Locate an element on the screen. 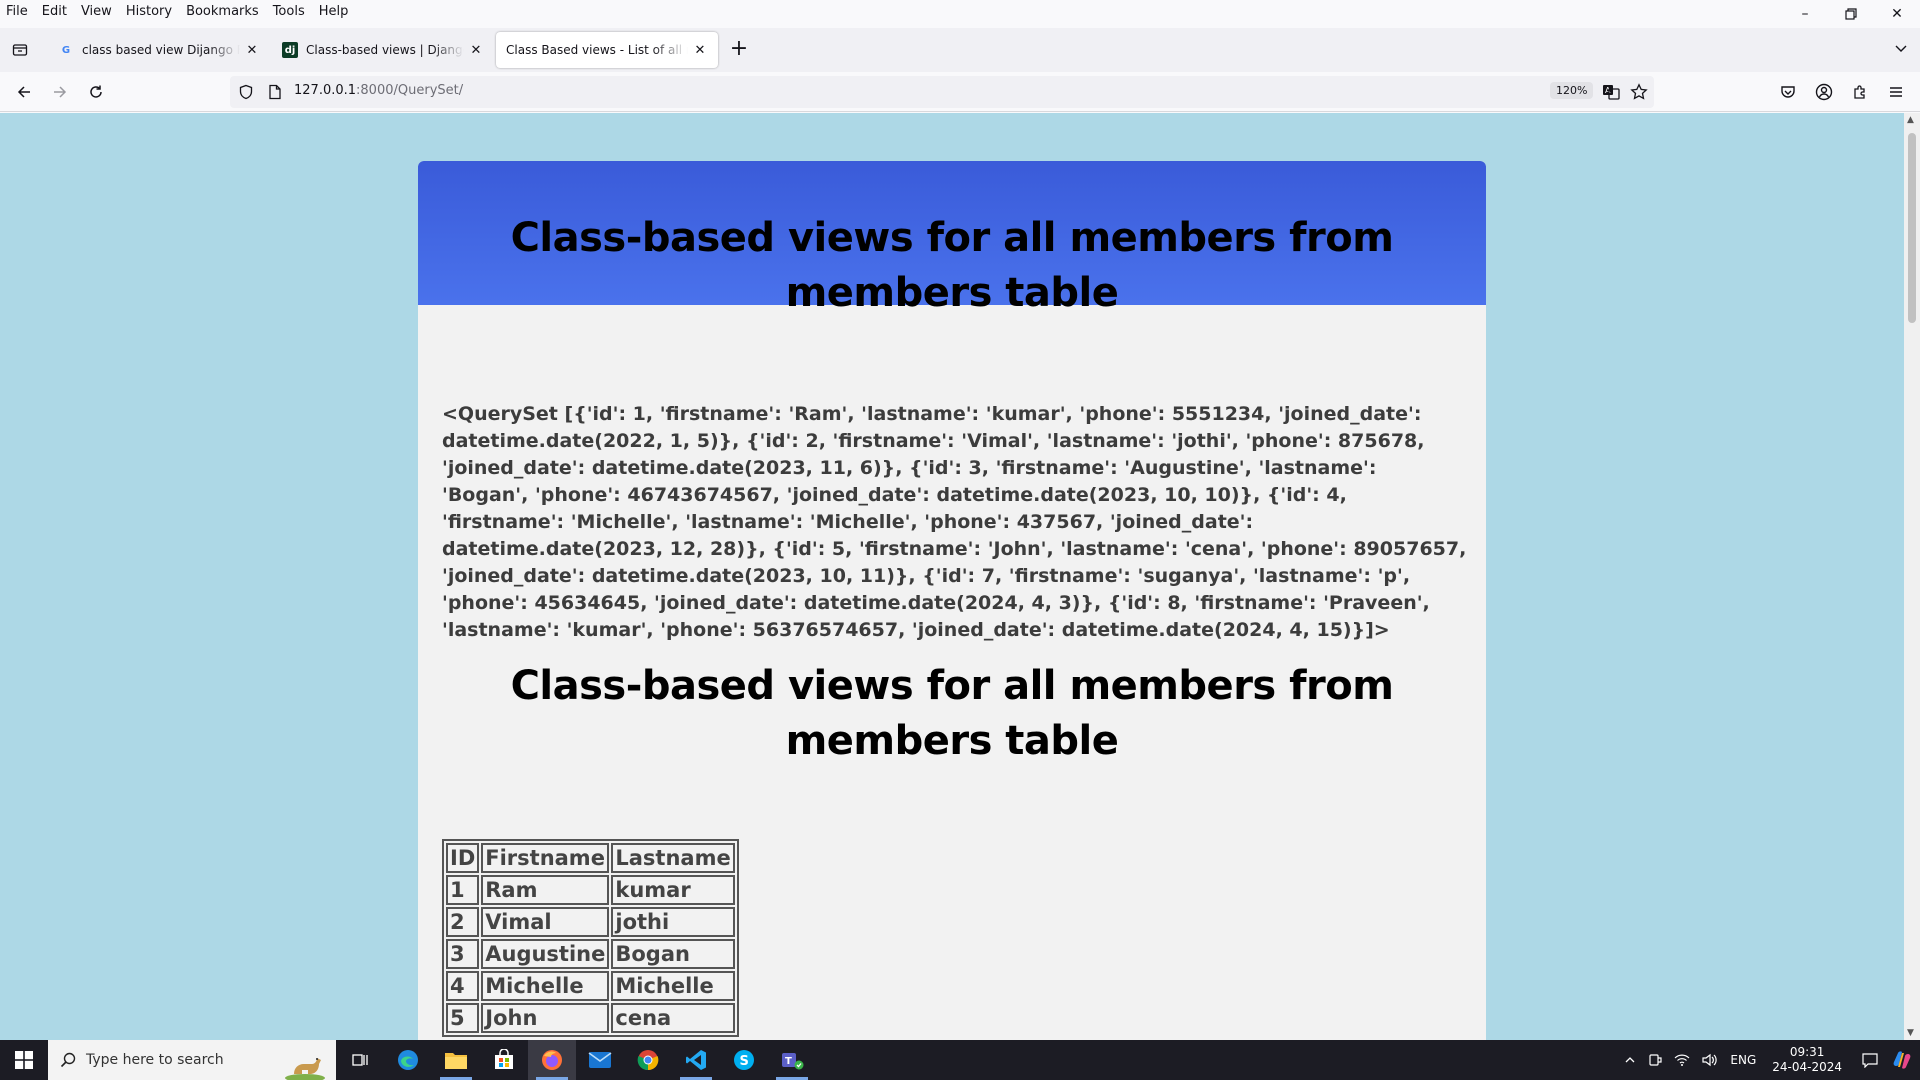 This screenshot has height=1080, width=1920. cell-firstname: John is located at coordinates (545, 1018).